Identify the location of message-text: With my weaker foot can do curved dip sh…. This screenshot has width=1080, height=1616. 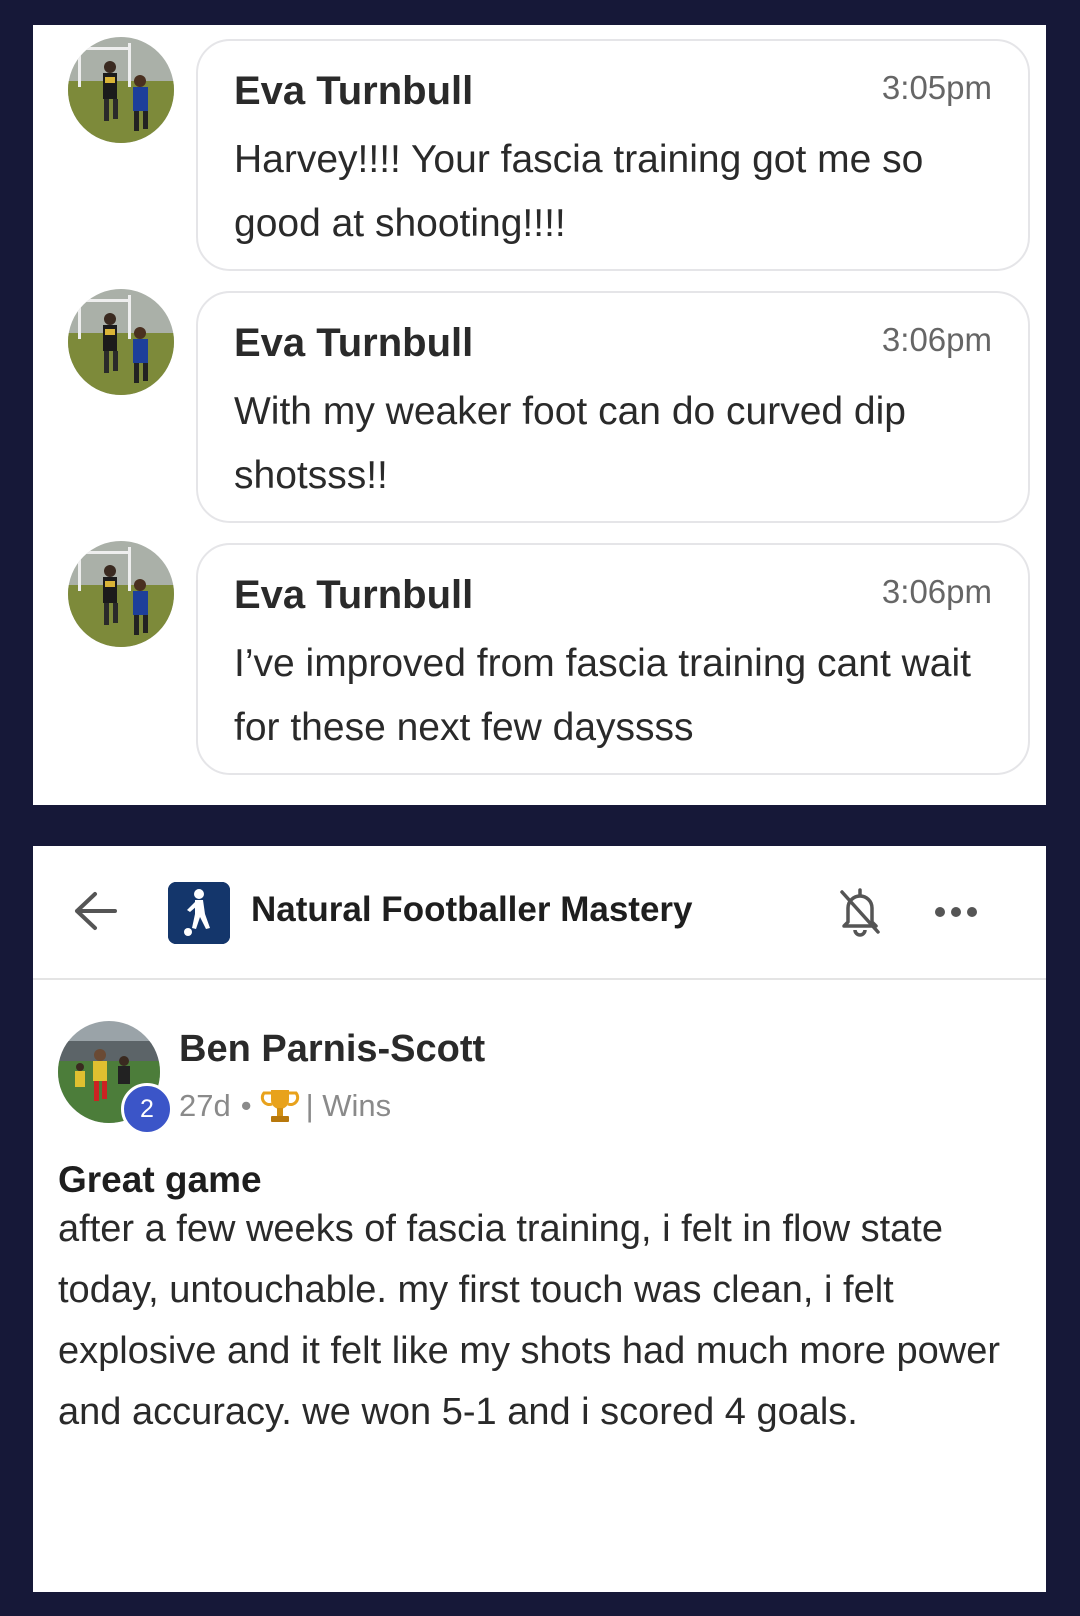
(570, 443).